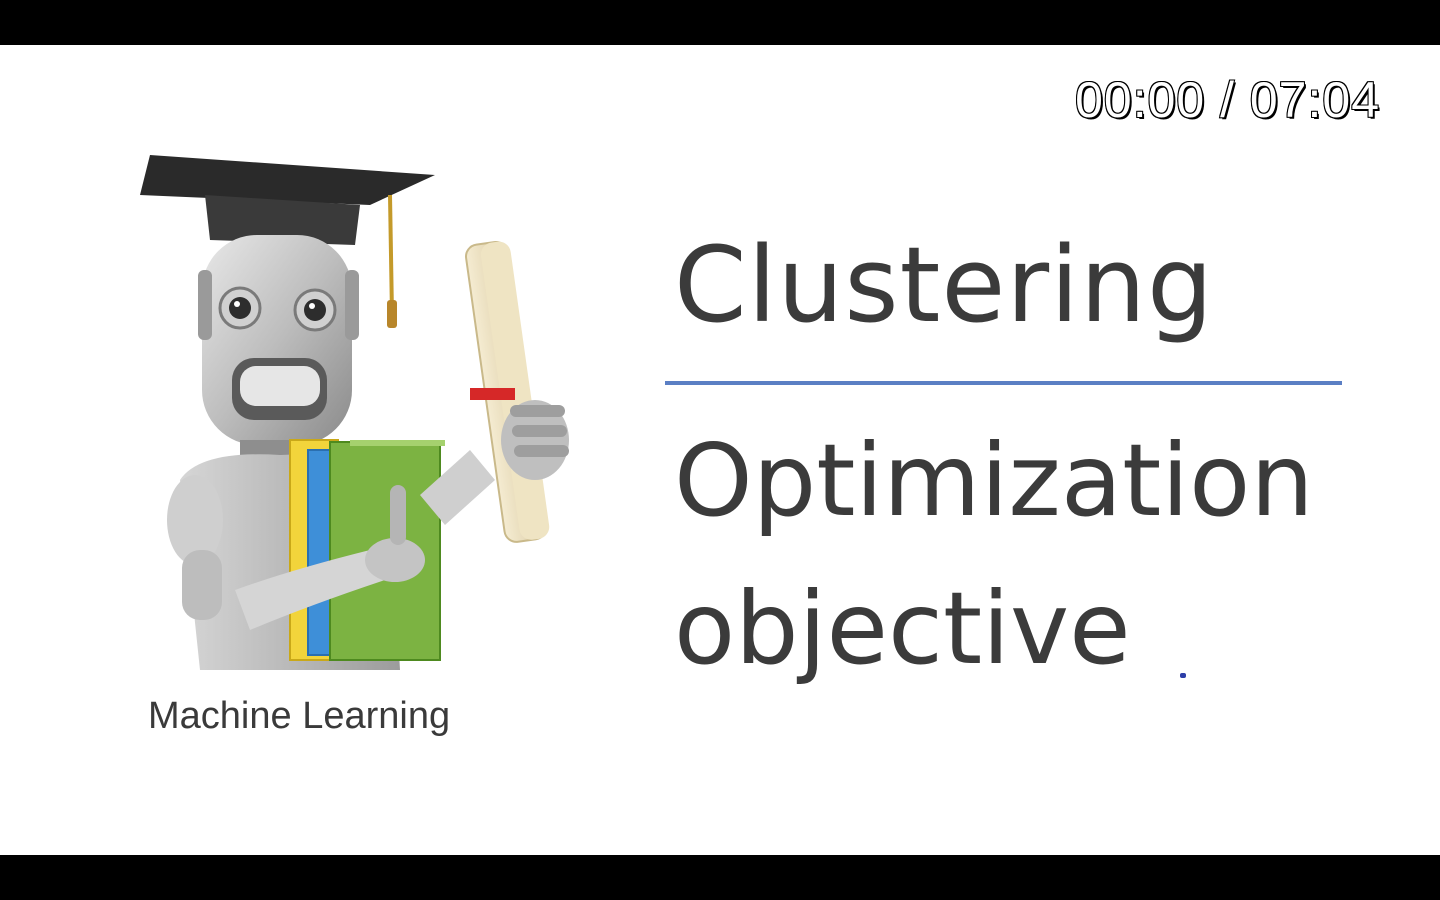 The height and width of the screenshot is (900, 1440). What do you see at coordinates (994, 480) in the screenshot?
I see `subtitle-line-1: Optimization` at bounding box center [994, 480].